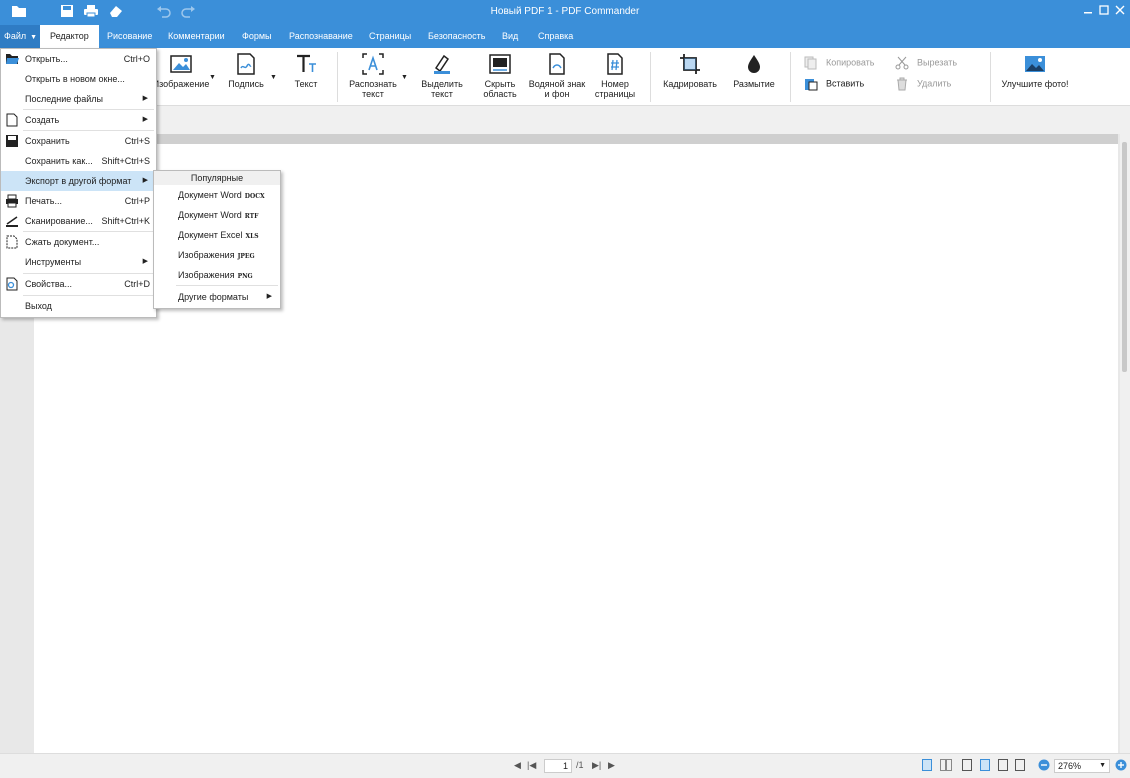 The width and height of the screenshot is (1130, 778). I want to click on zoom-out-icon, so click(1044, 766).